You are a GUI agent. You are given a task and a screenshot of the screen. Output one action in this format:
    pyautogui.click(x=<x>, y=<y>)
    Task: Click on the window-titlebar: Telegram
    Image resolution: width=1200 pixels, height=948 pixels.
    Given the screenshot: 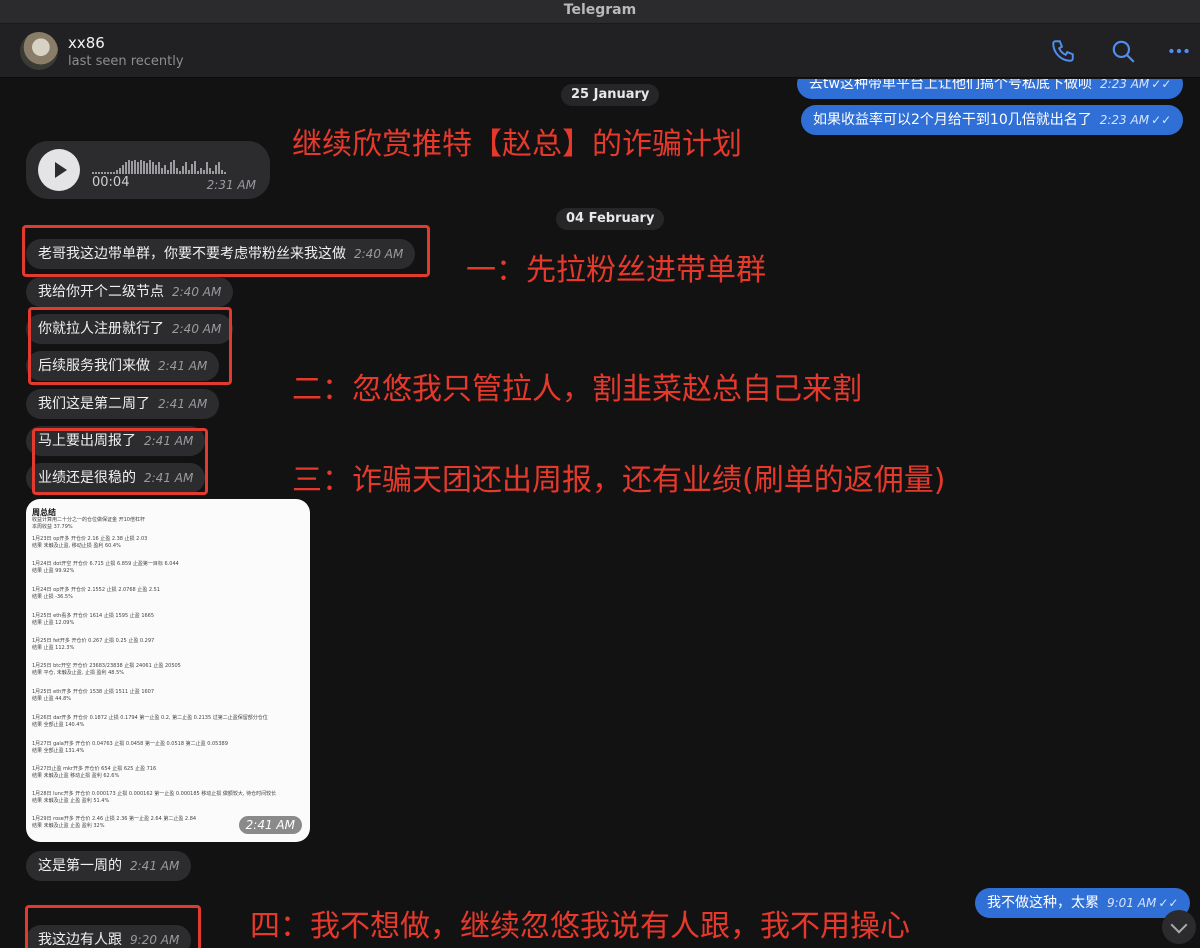 What is the action you would take?
    pyautogui.click(x=600, y=12)
    